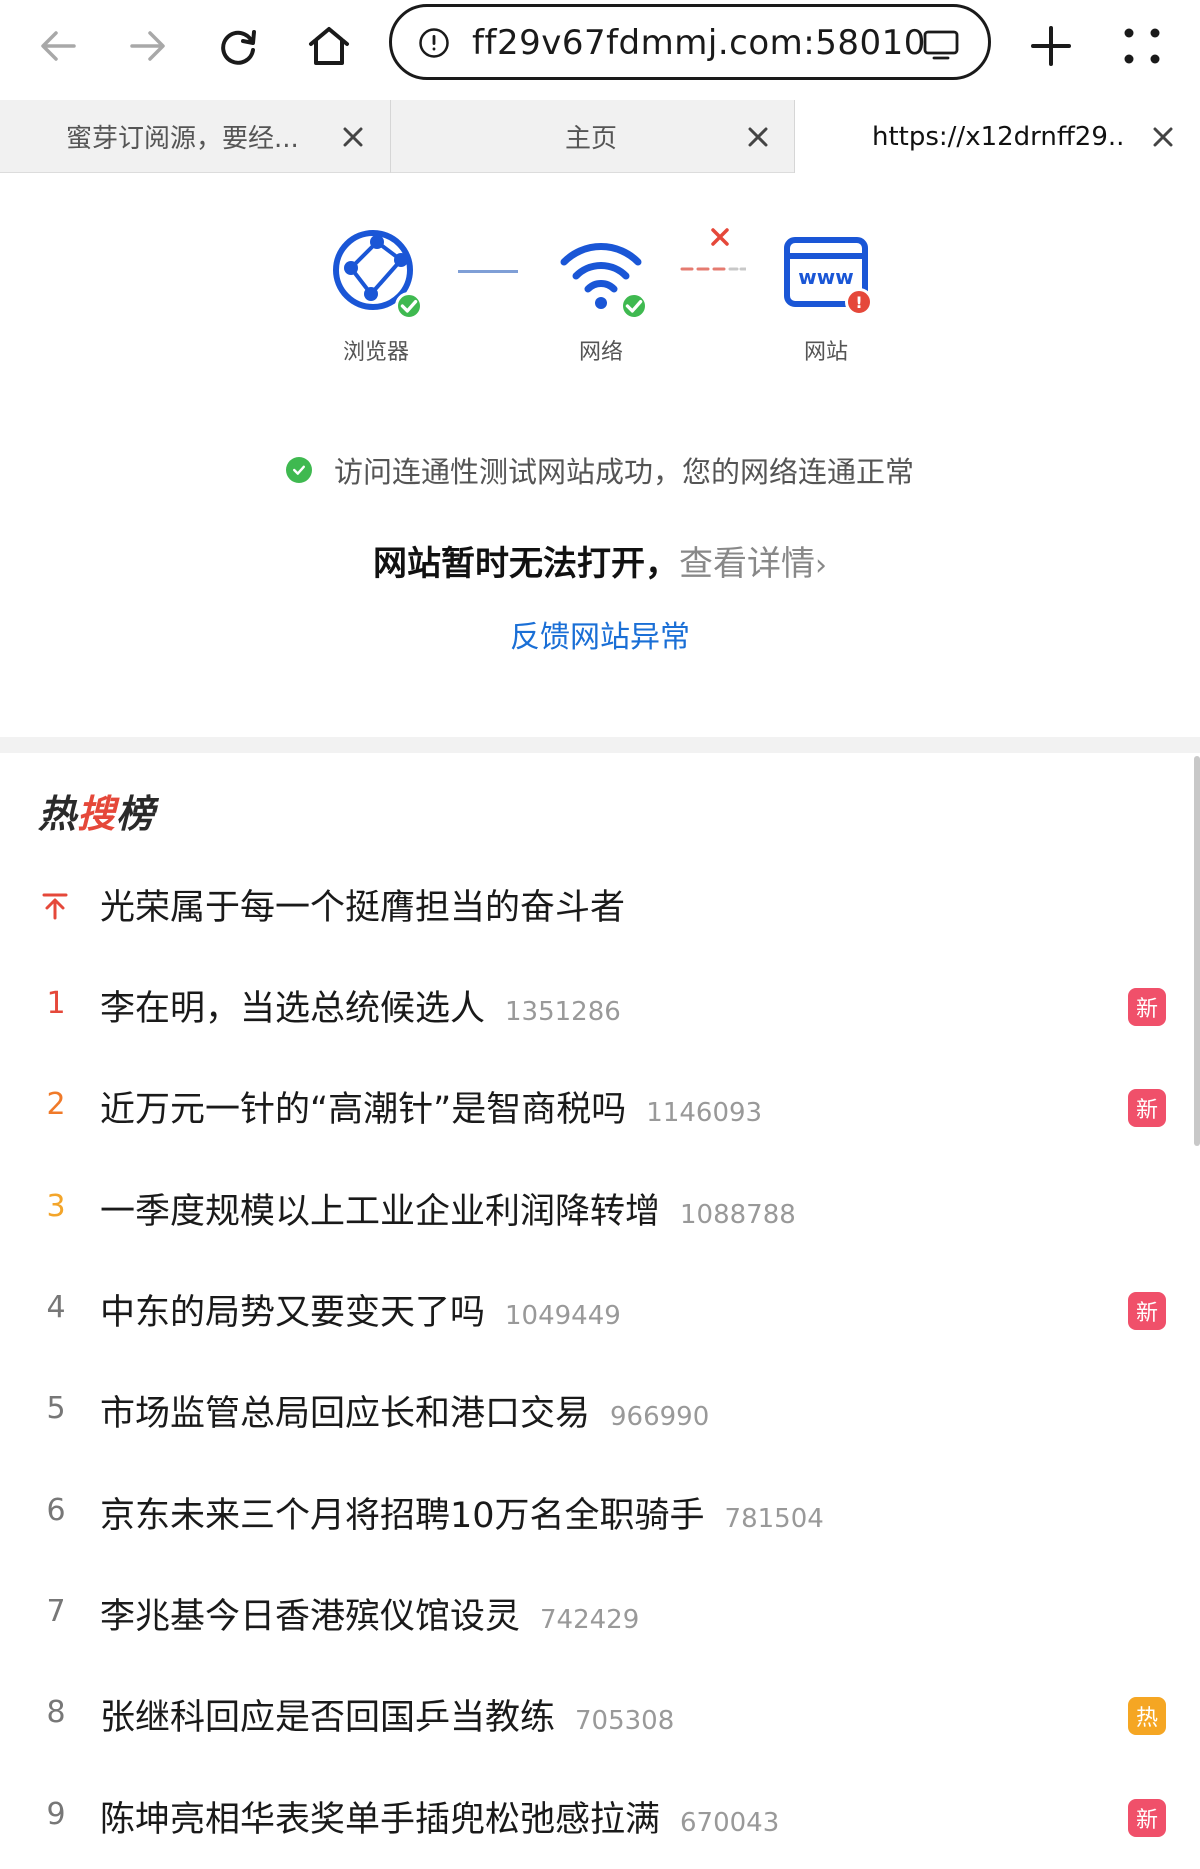  Describe the element at coordinates (298, 470) in the screenshot. I see `success-check-icon` at that location.